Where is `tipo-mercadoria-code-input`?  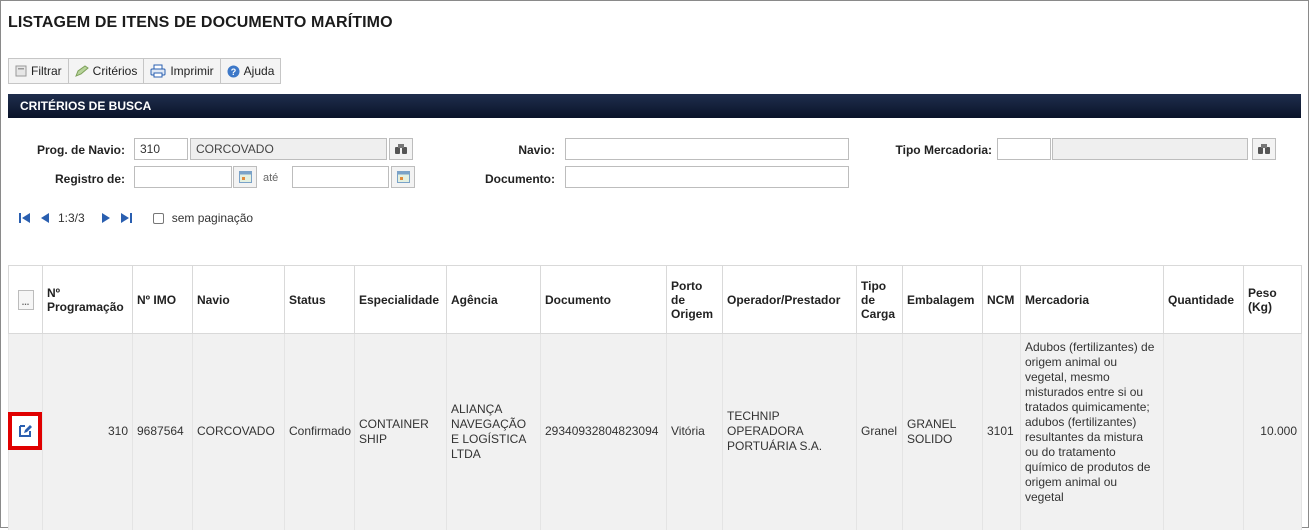
tipo-mercadoria-code-input is located at coordinates (1024, 149).